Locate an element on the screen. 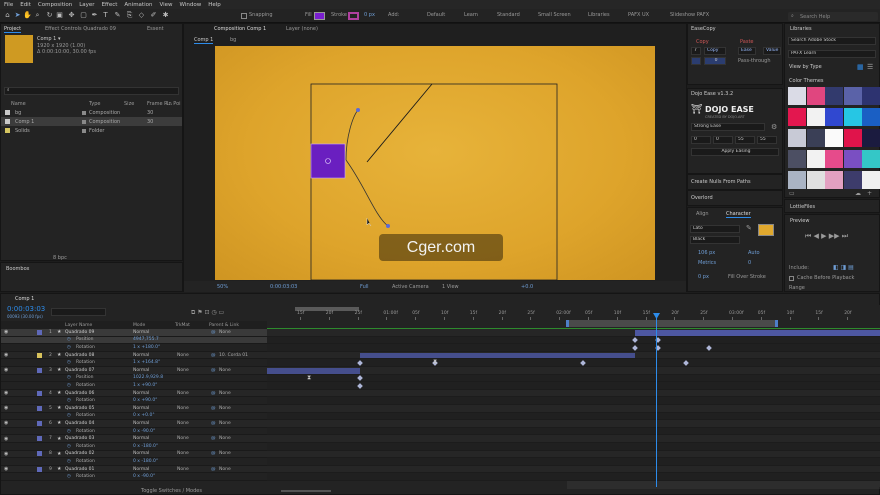 This screenshot has height=495, width=880. effect-controls-tab: Effect Controls Quadrado 09 is located at coordinates (80, 29).